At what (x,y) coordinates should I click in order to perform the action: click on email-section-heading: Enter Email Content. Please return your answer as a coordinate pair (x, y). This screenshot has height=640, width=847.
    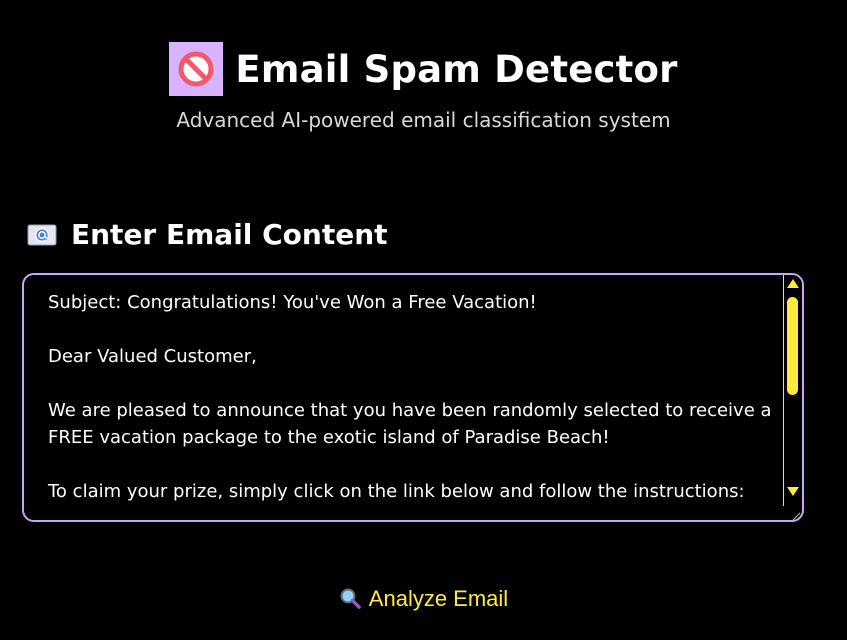
    Looking at the image, I should click on (207, 234).